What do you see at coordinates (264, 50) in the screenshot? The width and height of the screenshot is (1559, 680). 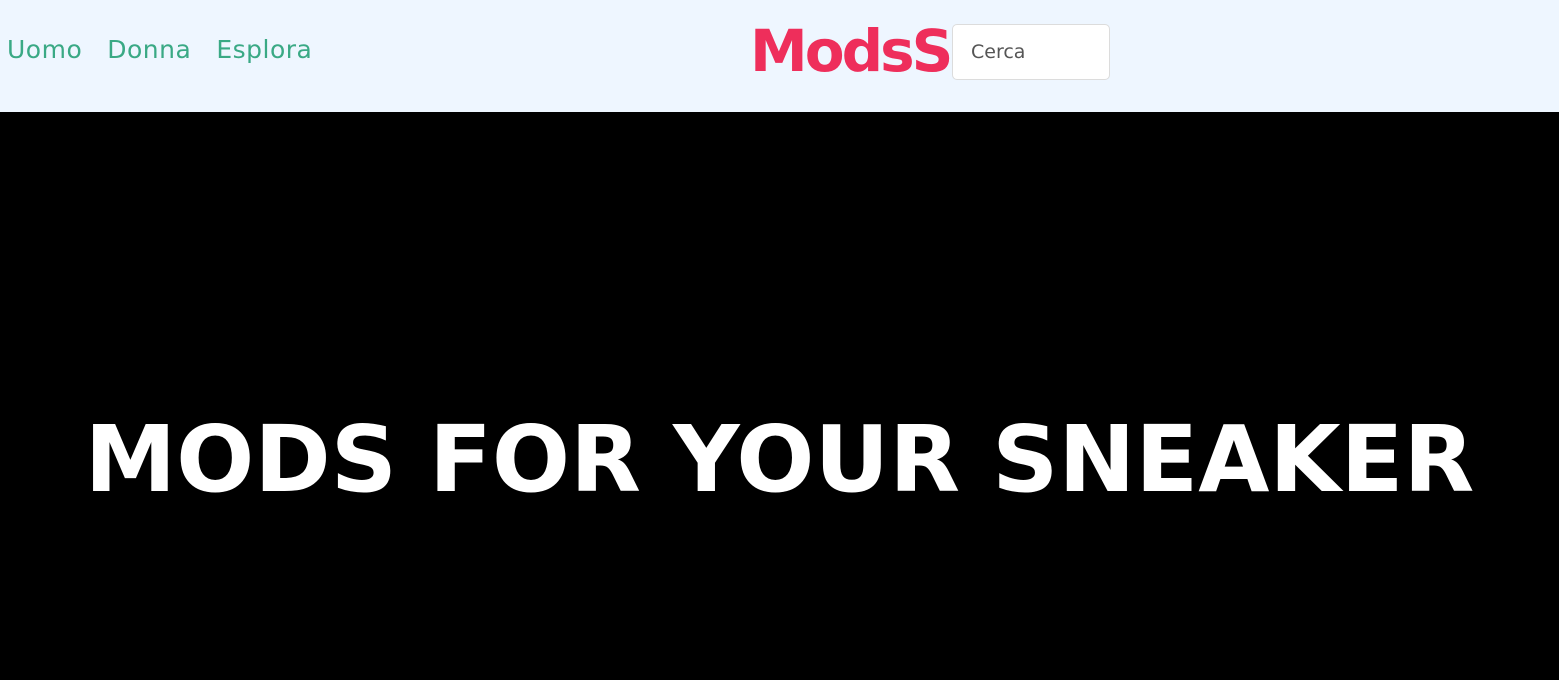 I see `nav-link-esplora: Esplora` at bounding box center [264, 50].